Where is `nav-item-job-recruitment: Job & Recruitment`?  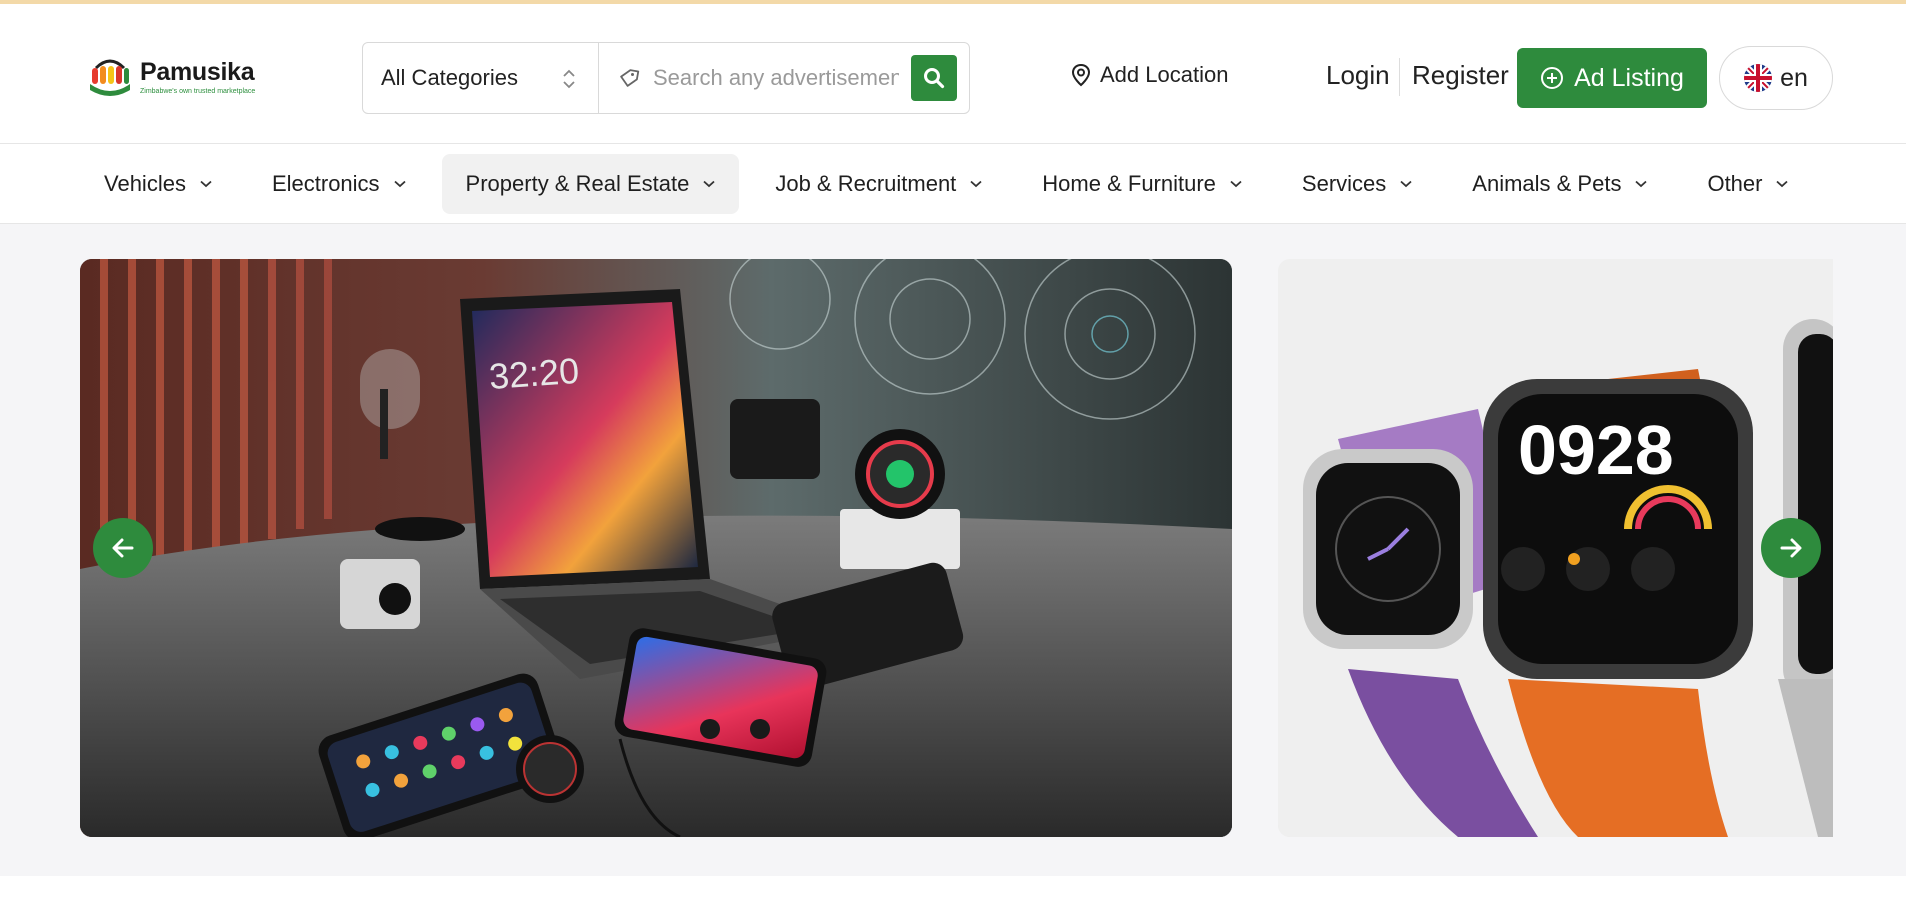
nav-item-job-recruitment: Job & Recruitment is located at coordinates (878, 184).